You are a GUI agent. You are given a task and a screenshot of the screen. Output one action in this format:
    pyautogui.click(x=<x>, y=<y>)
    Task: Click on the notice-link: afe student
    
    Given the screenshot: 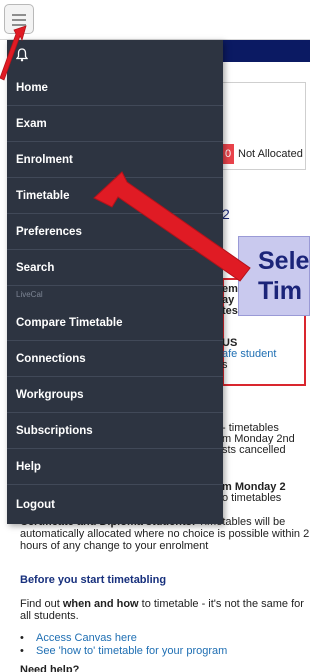 What is the action you would take?
    pyautogui.click(x=249, y=354)
    